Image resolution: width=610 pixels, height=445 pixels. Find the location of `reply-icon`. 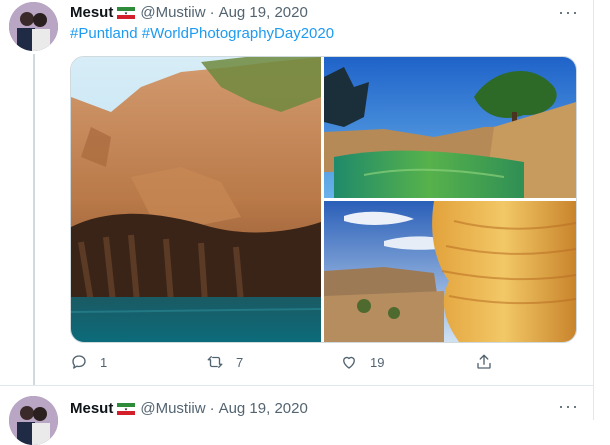

reply-icon is located at coordinates (79, 362).